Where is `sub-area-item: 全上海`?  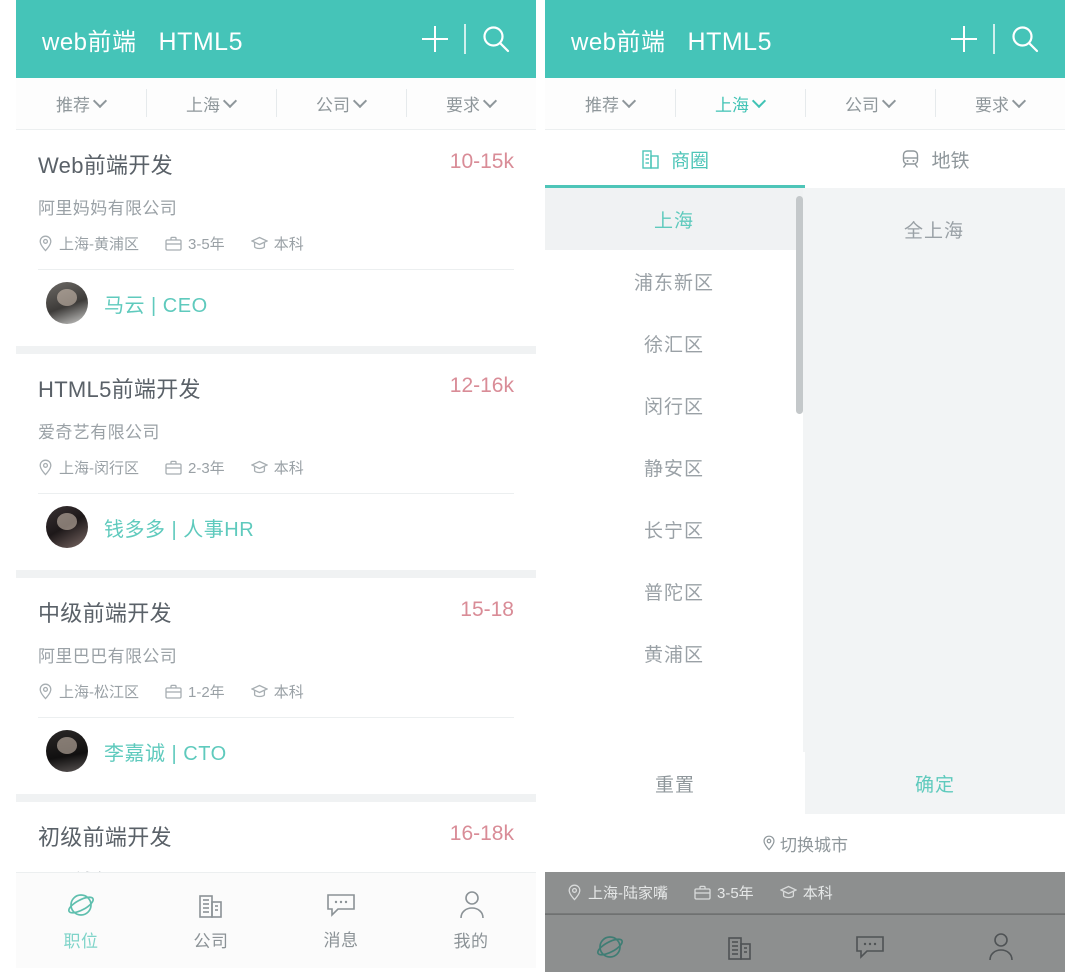 sub-area-item: 全上海 is located at coordinates (934, 229).